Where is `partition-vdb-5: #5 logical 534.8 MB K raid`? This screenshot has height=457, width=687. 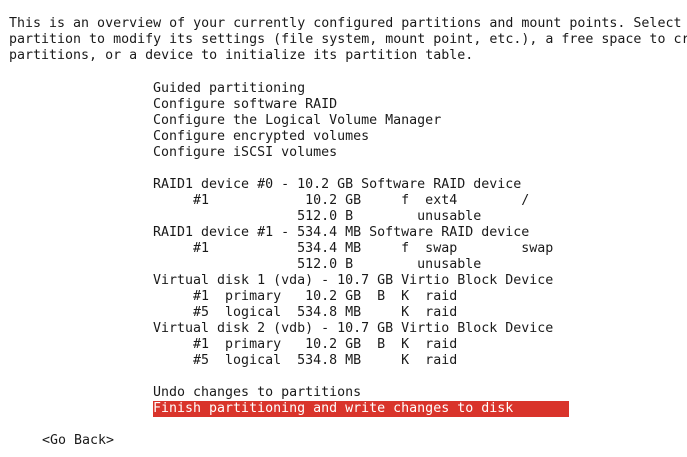
partition-vdb-5: #5 logical 534.8 MB K raid is located at coordinates (305, 361).